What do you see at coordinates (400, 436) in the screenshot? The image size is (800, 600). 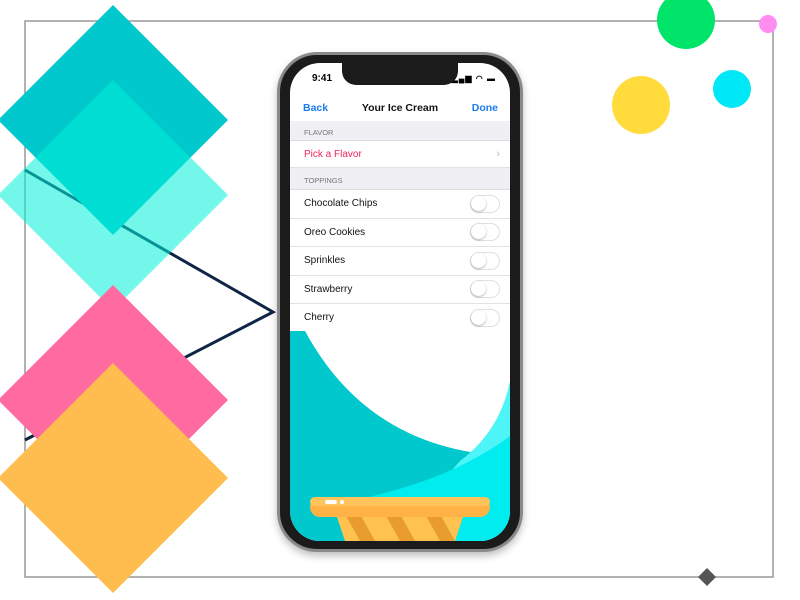 I see `ice-cream-illustration` at bounding box center [400, 436].